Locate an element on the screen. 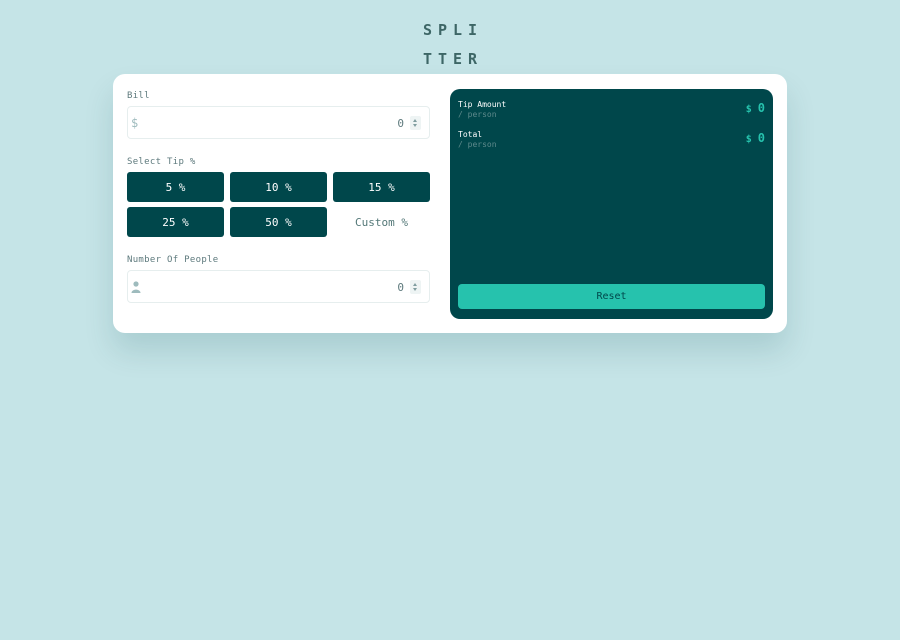 The width and height of the screenshot is (900, 640). tip-amount-number: 0 is located at coordinates (761, 108).